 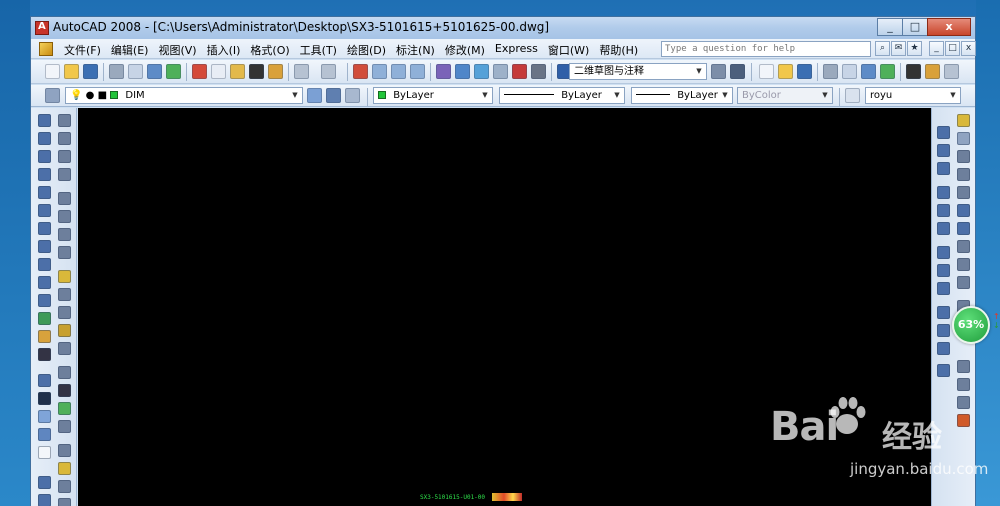 What do you see at coordinates (366, 50) in the screenshot?
I see `menu-draw: 绘图(D)` at bounding box center [366, 50].